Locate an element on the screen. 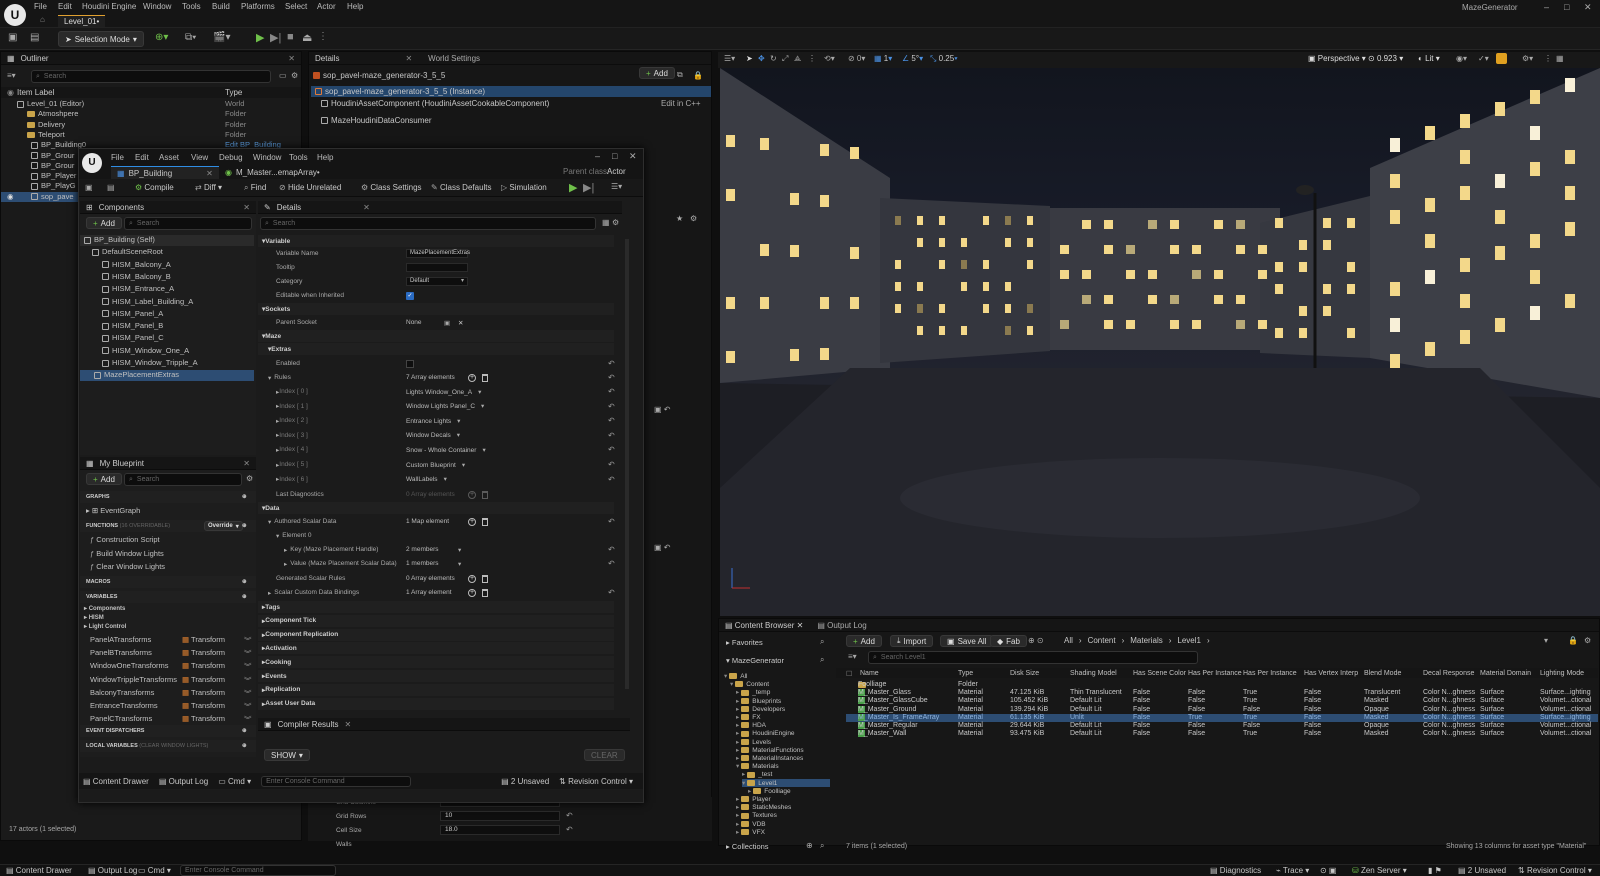  bp-details-tab: ✎ Details ✕ is located at coordinates (440, 207).